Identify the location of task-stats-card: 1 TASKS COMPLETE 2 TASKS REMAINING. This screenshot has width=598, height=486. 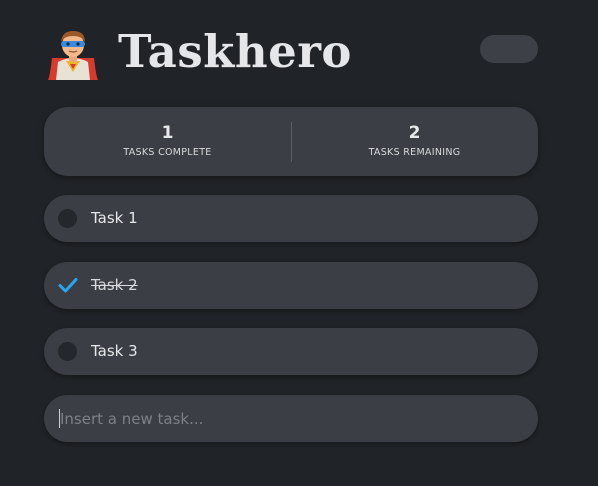
(291, 141).